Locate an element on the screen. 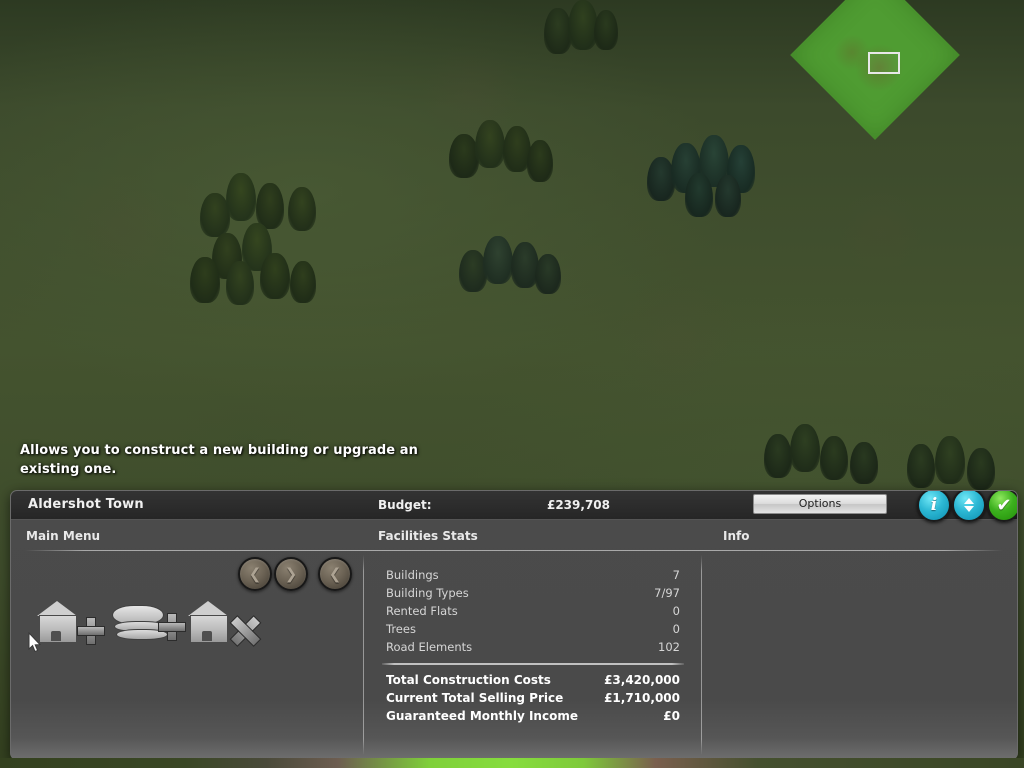  confirm-button: ✔ is located at coordinates (1002, 506).